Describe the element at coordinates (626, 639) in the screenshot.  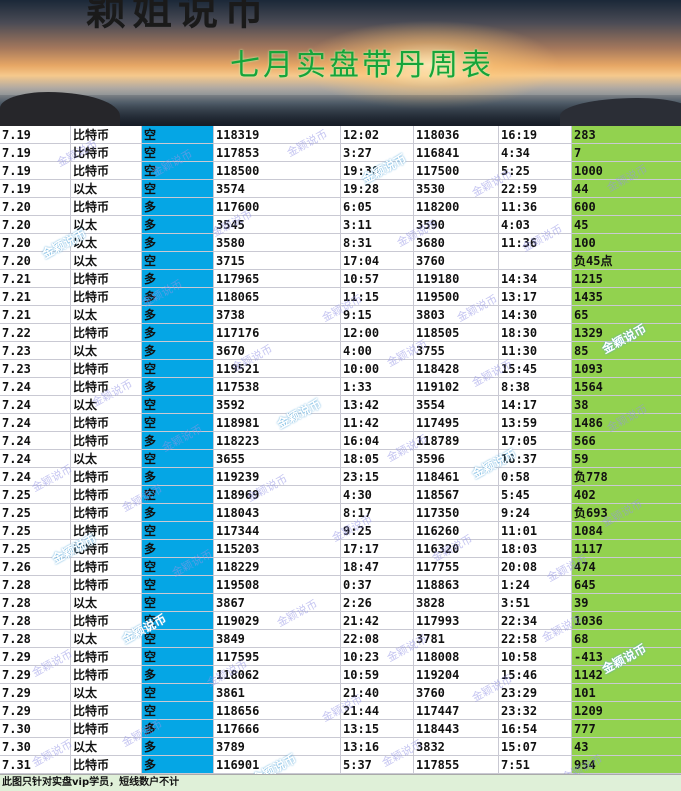
I see `profit-points: 68` at that location.